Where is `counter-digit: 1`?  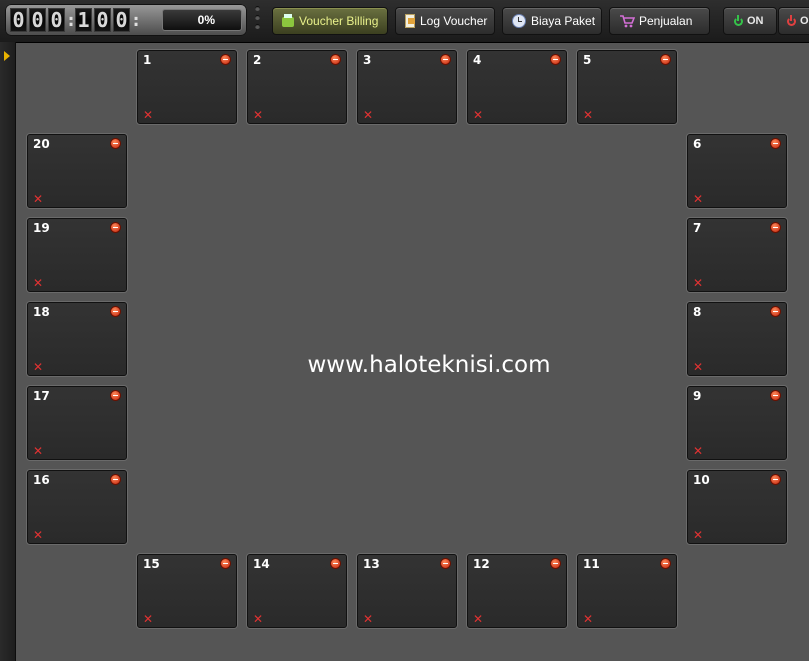 counter-digit: 1 is located at coordinates (83, 20).